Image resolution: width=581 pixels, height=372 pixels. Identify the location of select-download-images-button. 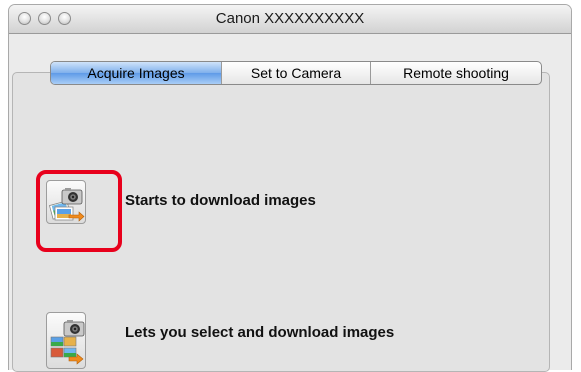
(66, 340).